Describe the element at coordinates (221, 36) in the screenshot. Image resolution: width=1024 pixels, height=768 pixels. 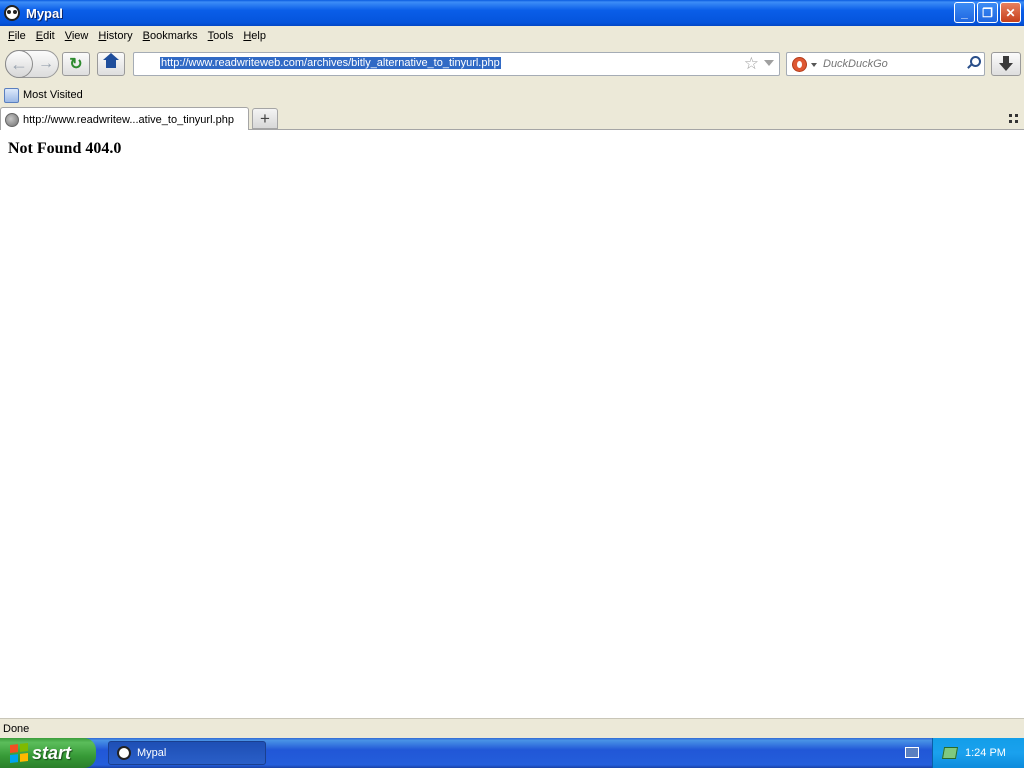
I see `menu-tools: Tools` at that location.